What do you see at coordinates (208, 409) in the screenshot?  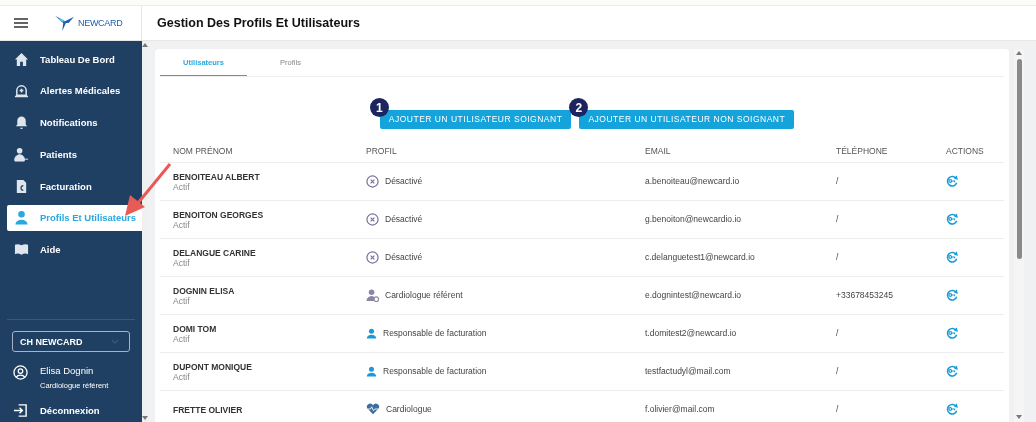 I see `user-name-cell: FRETTE OLIVIER` at bounding box center [208, 409].